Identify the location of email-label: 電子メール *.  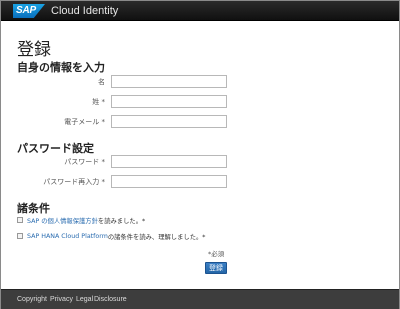
(84, 122).